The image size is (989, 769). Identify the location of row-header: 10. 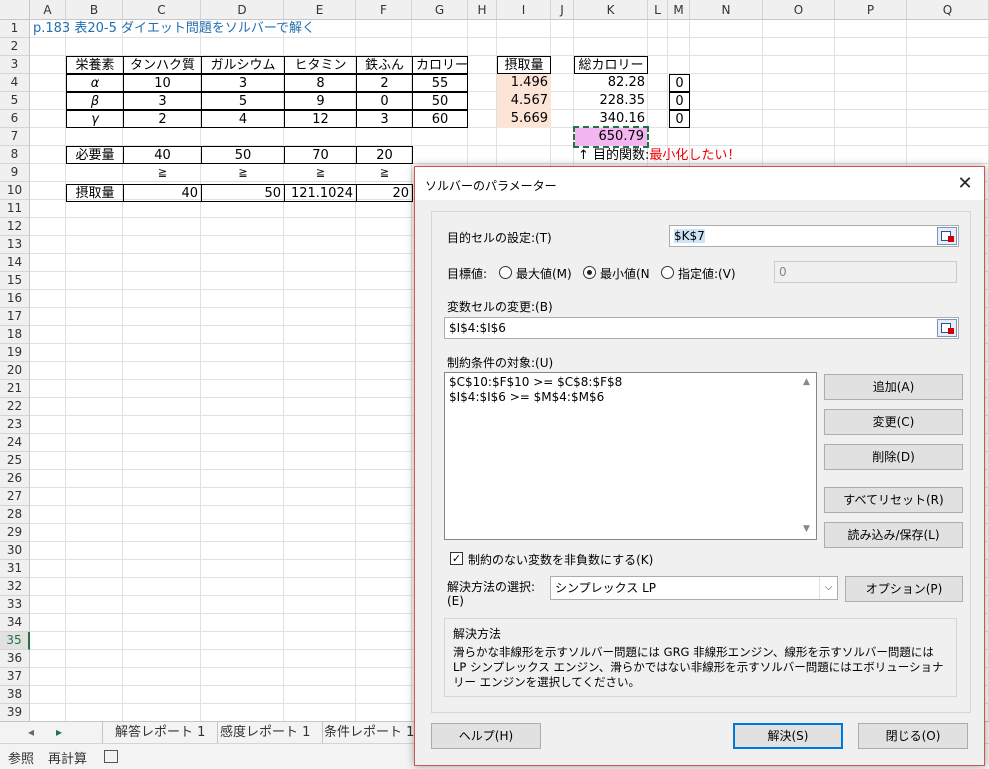
(15, 191).